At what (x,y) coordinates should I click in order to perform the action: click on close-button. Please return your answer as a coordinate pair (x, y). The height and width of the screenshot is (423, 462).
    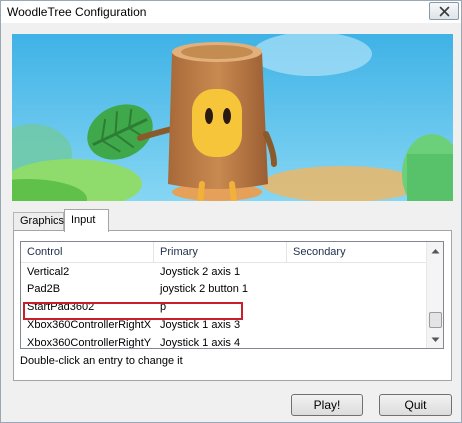
    Looking at the image, I should click on (444, 11).